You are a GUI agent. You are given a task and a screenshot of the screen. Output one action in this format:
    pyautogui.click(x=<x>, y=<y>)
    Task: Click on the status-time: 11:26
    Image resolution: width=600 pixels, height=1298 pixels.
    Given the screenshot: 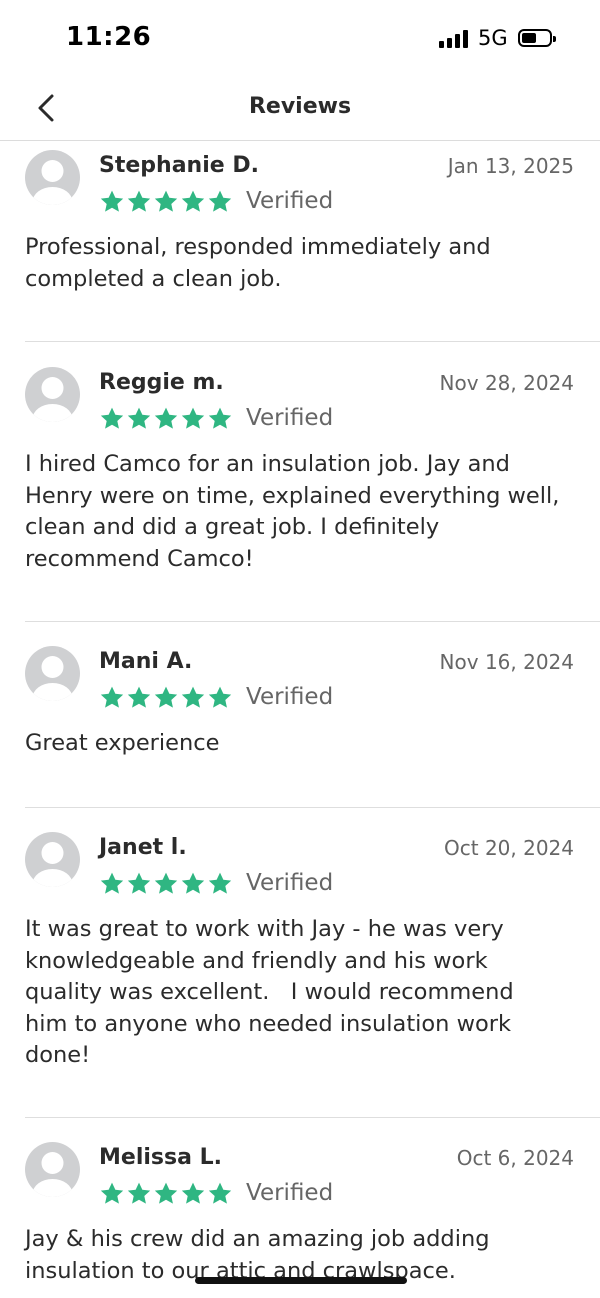 What is the action you would take?
    pyautogui.click(x=109, y=37)
    